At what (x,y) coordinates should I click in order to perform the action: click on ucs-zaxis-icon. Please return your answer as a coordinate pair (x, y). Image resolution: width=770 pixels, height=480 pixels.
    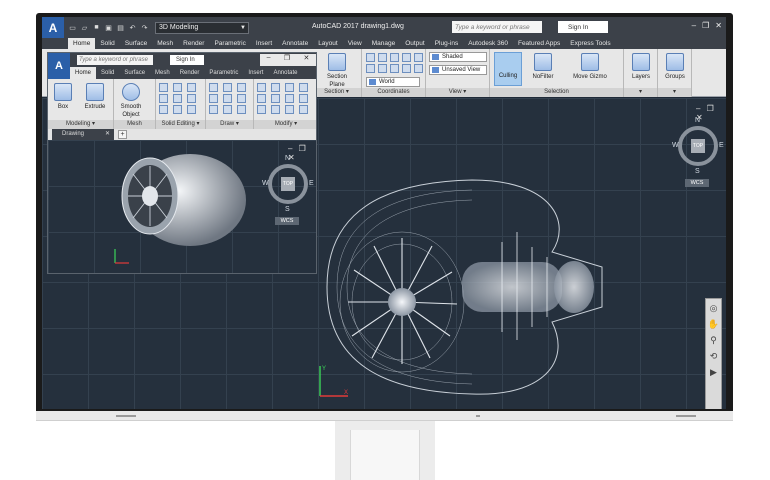
    Looking at the image, I should click on (418, 68).